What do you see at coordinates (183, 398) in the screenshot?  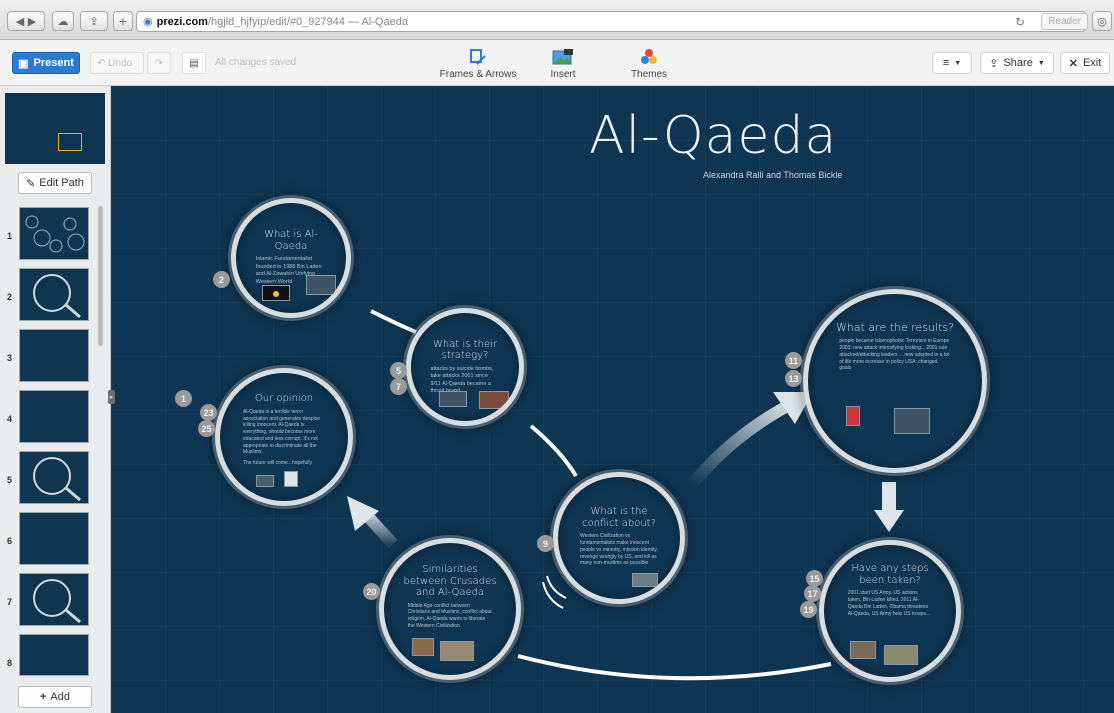 I see `path-step-badge: 1` at bounding box center [183, 398].